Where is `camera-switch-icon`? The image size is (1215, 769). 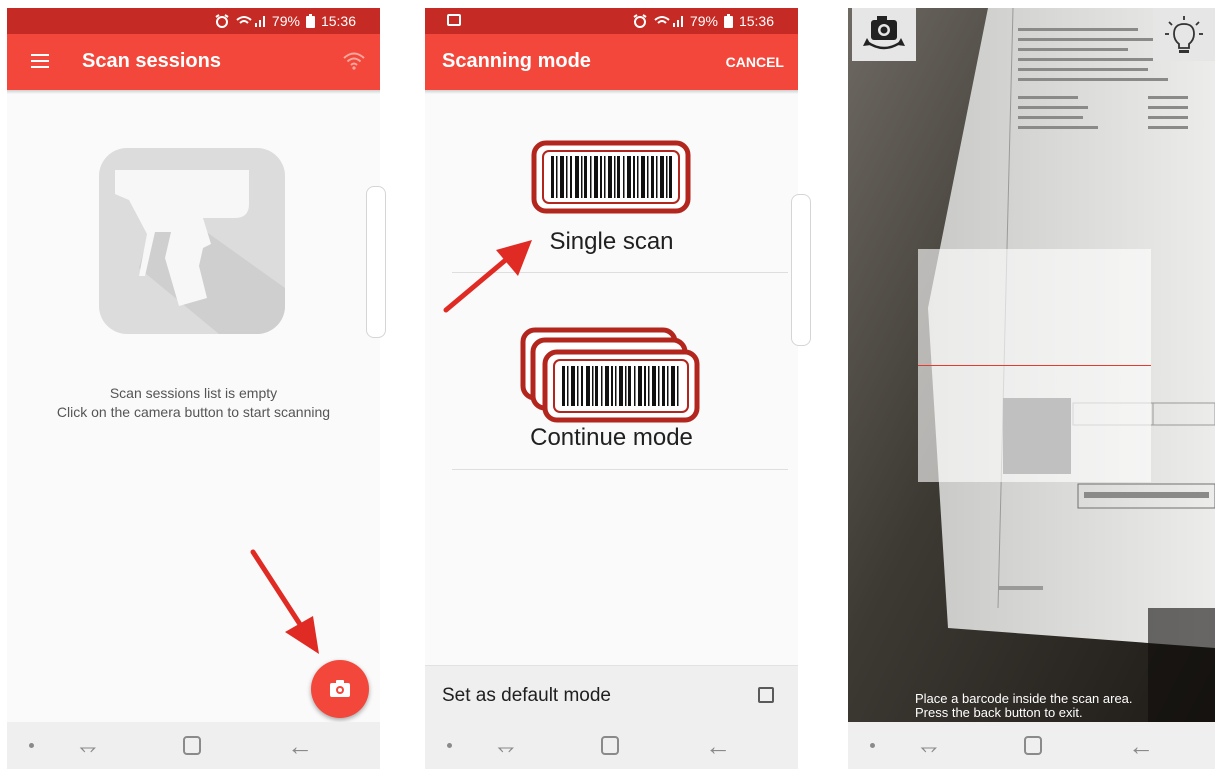 camera-switch-icon is located at coordinates (884, 32).